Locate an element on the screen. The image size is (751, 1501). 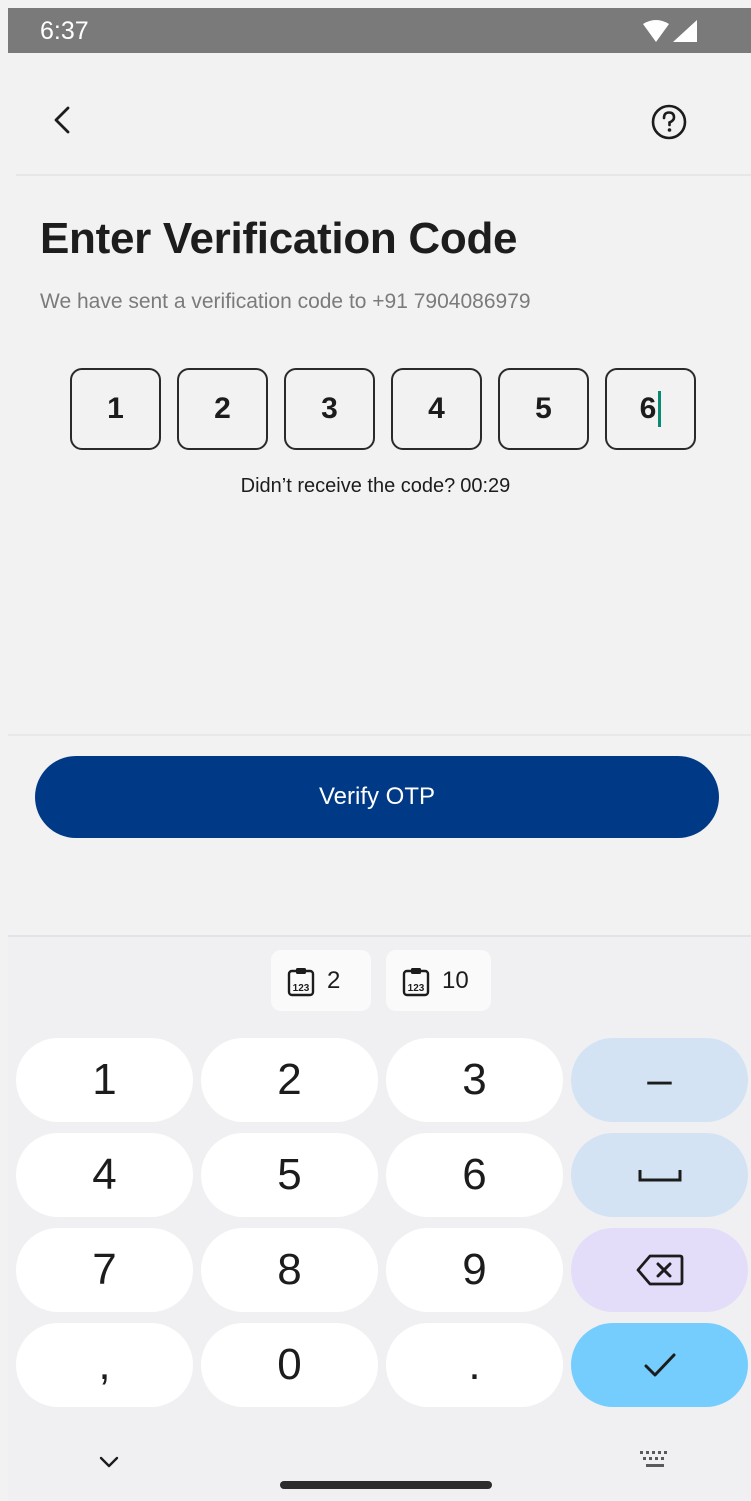
key-5-label: 5 is located at coordinates (289, 1174).